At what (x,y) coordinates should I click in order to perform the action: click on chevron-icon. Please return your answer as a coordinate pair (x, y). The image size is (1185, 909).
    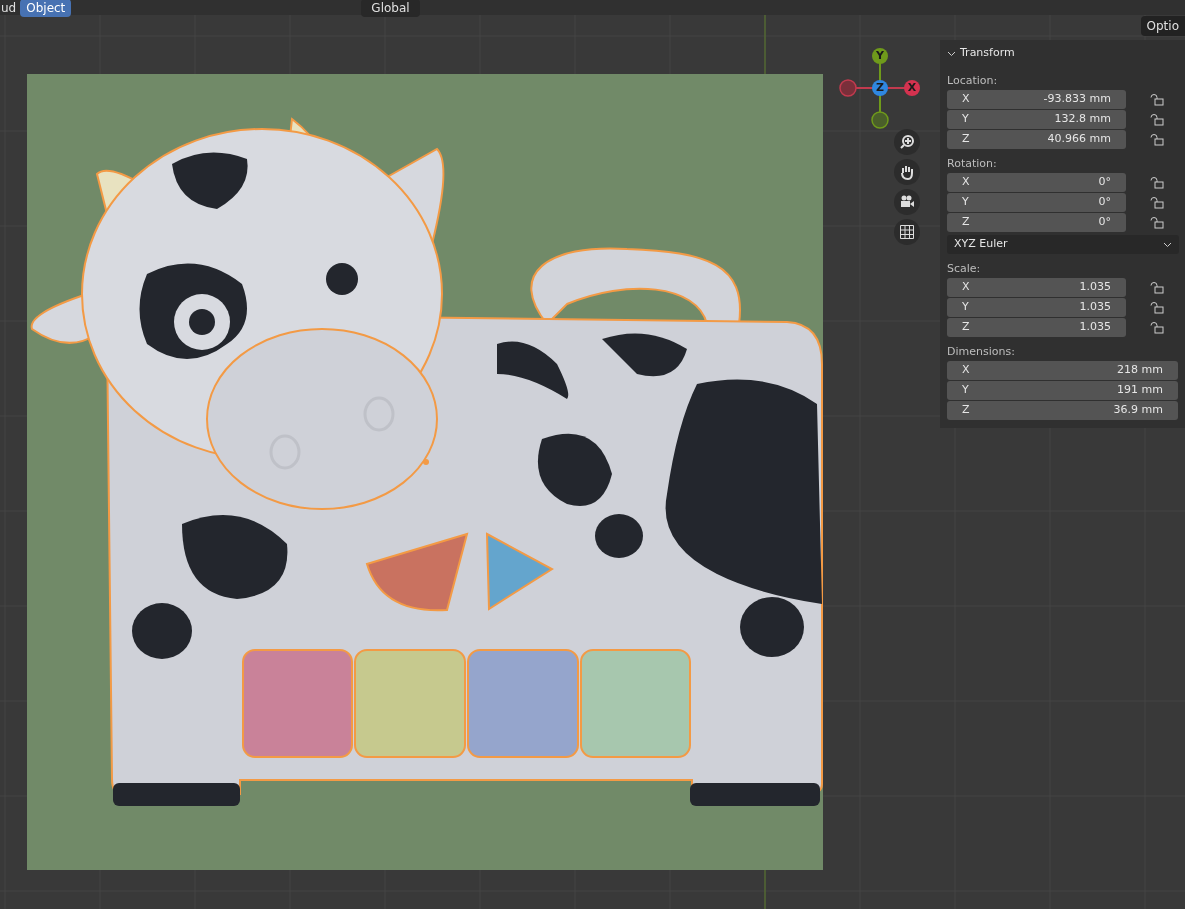
    Looking at the image, I should click on (1167, 244).